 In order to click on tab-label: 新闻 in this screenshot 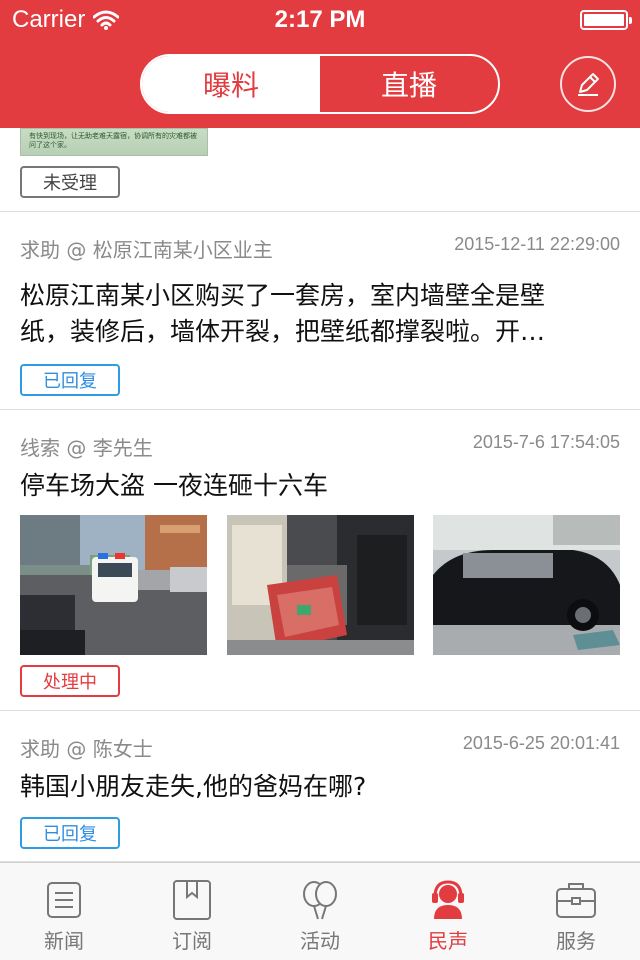, I will do `click(64, 941)`.